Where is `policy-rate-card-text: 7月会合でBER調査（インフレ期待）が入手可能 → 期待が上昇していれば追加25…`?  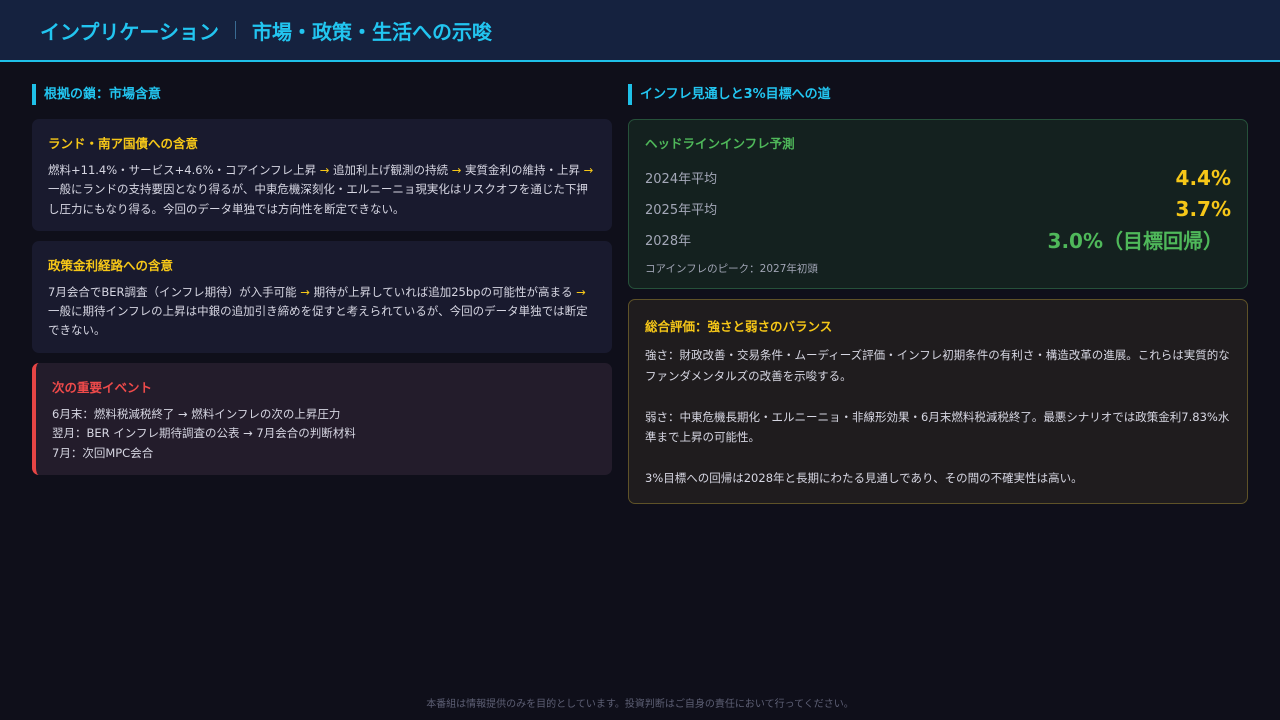
policy-rate-card-text: 7月会合でBER調査（インフレ期待）が入手可能 → 期待が上昇していれば追加25… is located at coordinates (322, 312).